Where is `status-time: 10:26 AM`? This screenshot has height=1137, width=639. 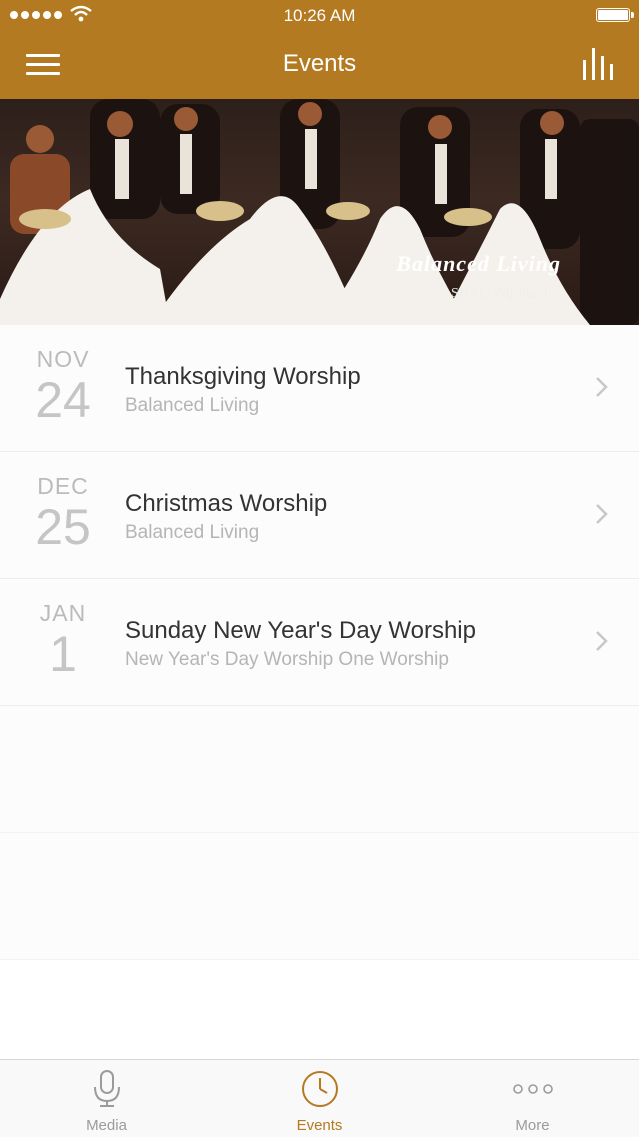 status-time: 10:26 AM is located at coordinates (319, 15).